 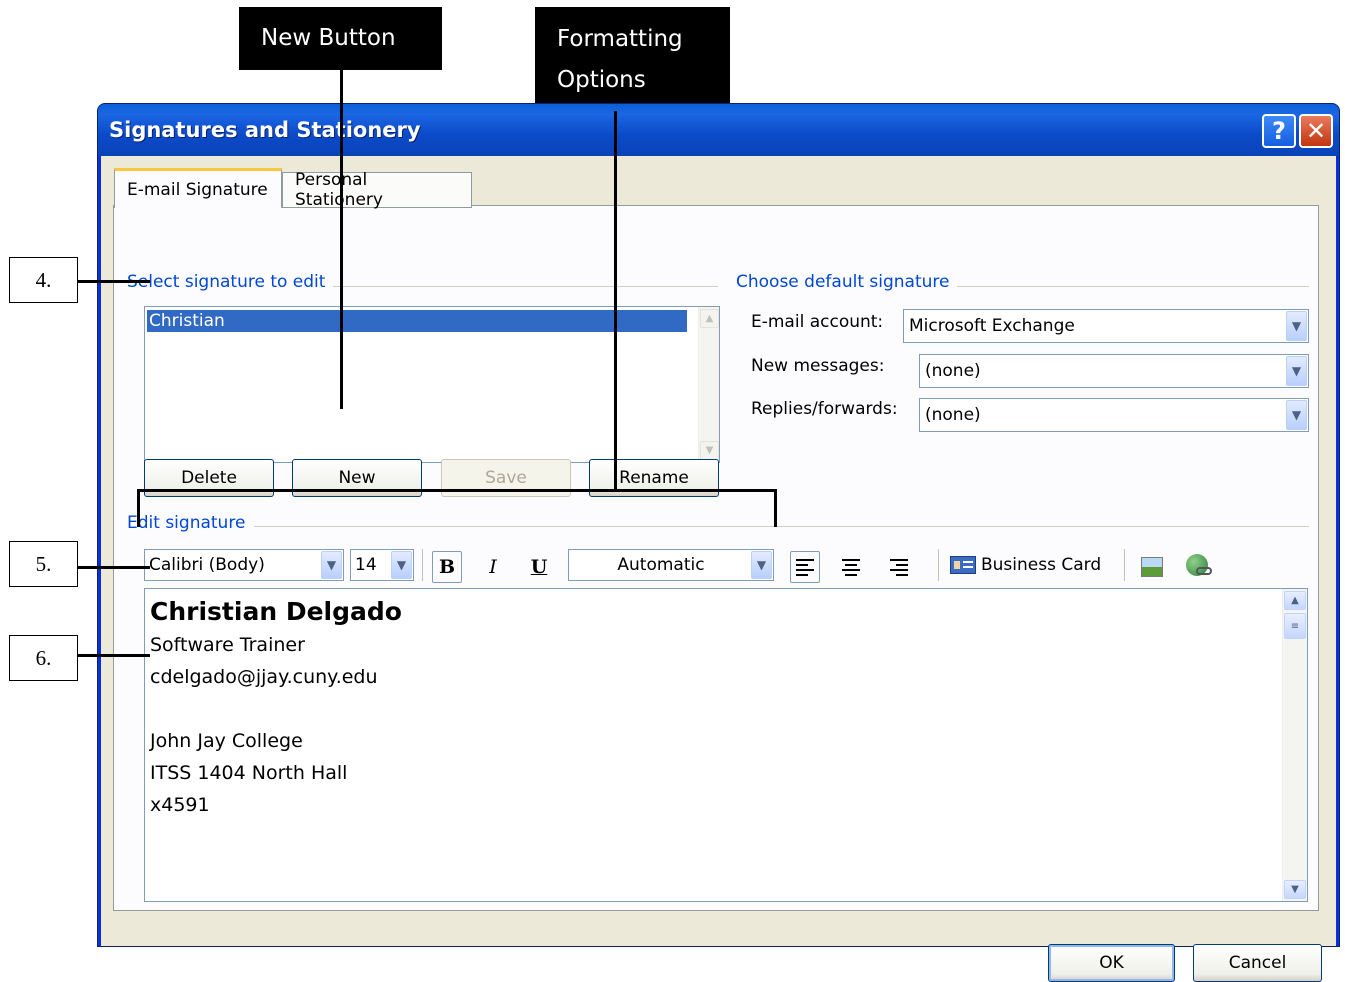 I want to click on step-6-label: 6., so click(x=43, y=658).